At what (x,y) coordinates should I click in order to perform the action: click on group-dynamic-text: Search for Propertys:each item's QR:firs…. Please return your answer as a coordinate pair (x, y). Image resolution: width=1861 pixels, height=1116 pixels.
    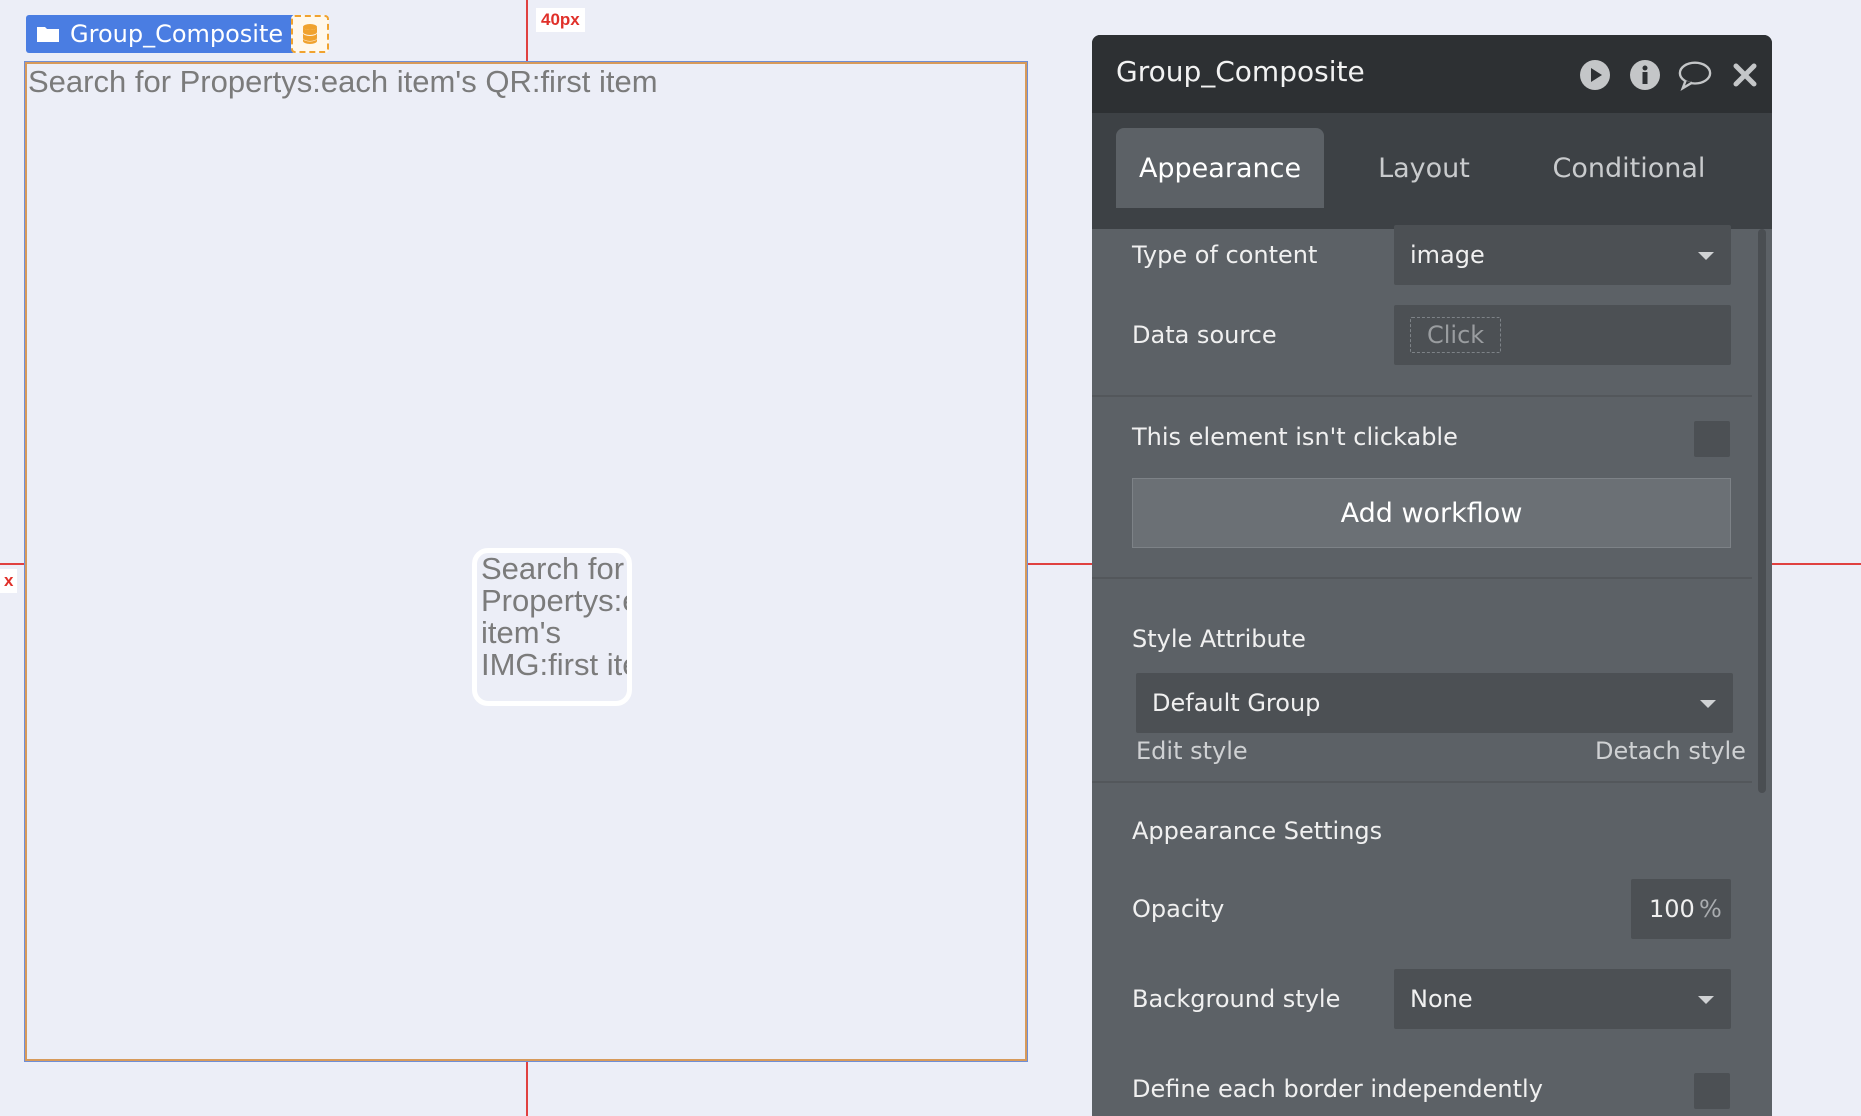
    Looking at the image, I should click on (343, 81).